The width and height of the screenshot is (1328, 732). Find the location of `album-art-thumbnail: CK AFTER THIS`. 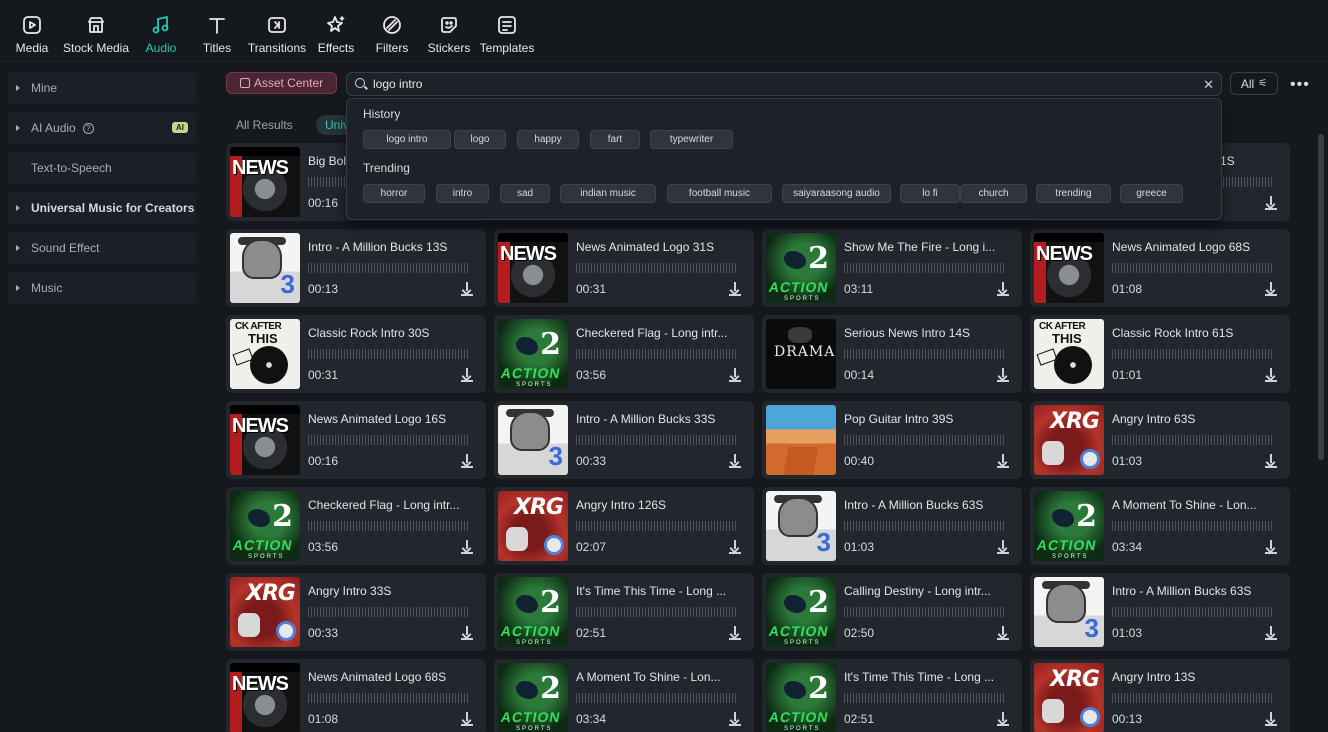

album-art-thumbnail: CK AFTER THIS is located at coordinates (1069, 354).